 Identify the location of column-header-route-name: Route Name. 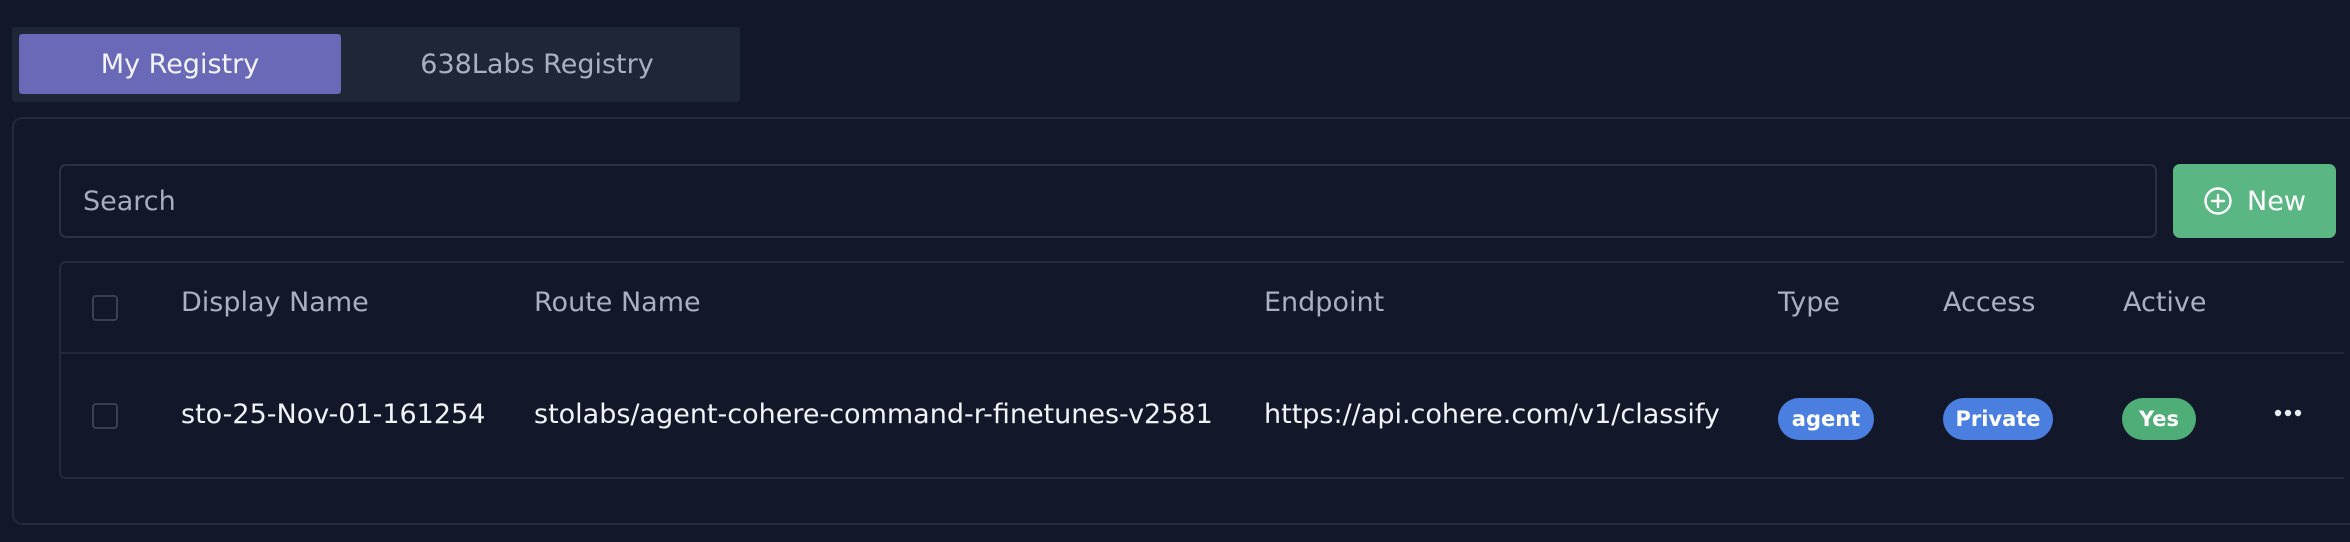
(617, 302).